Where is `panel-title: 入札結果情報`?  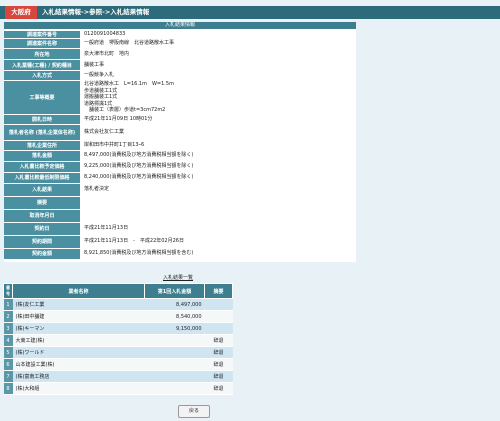
panel-title: 入札結果情報 is located at coordinates (180, 25).